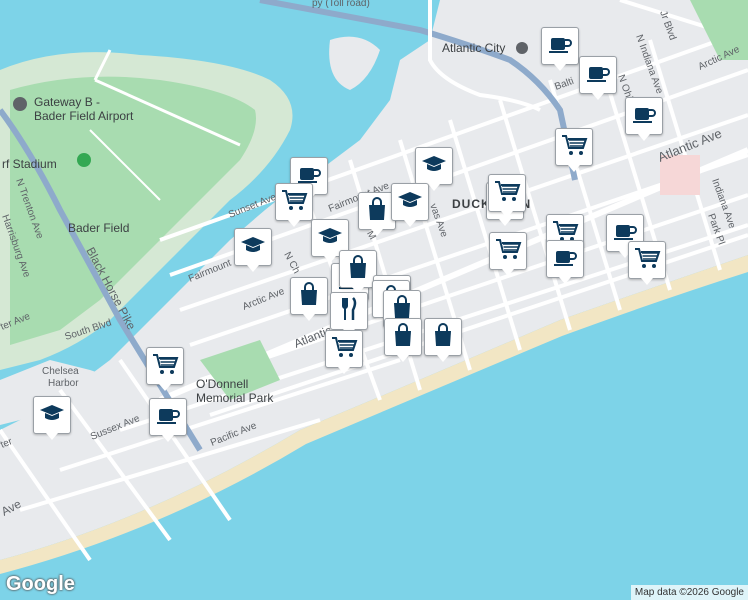 The width and height of the screenshot is (748, 600). What do you see at coordinates (341, 4) in the screenshot?
I see `road-label-toll: py (Toll road)` at bounding box center [341, 4].